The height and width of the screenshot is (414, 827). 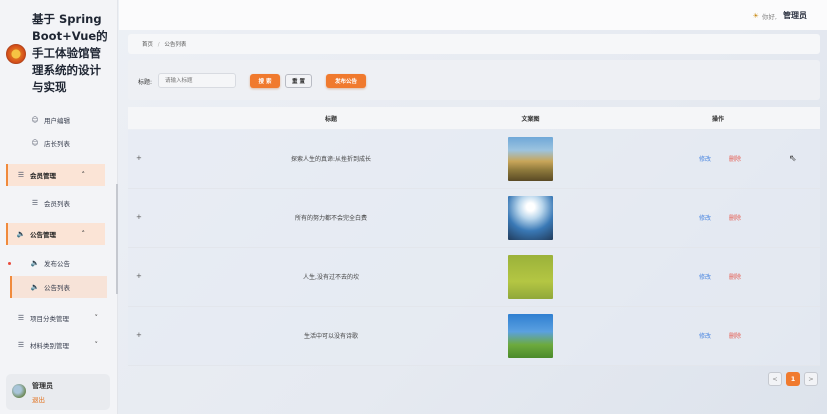 I want to click on sidebar-item-member-list: ☰ 会员列表, so click(x=59, y=203).